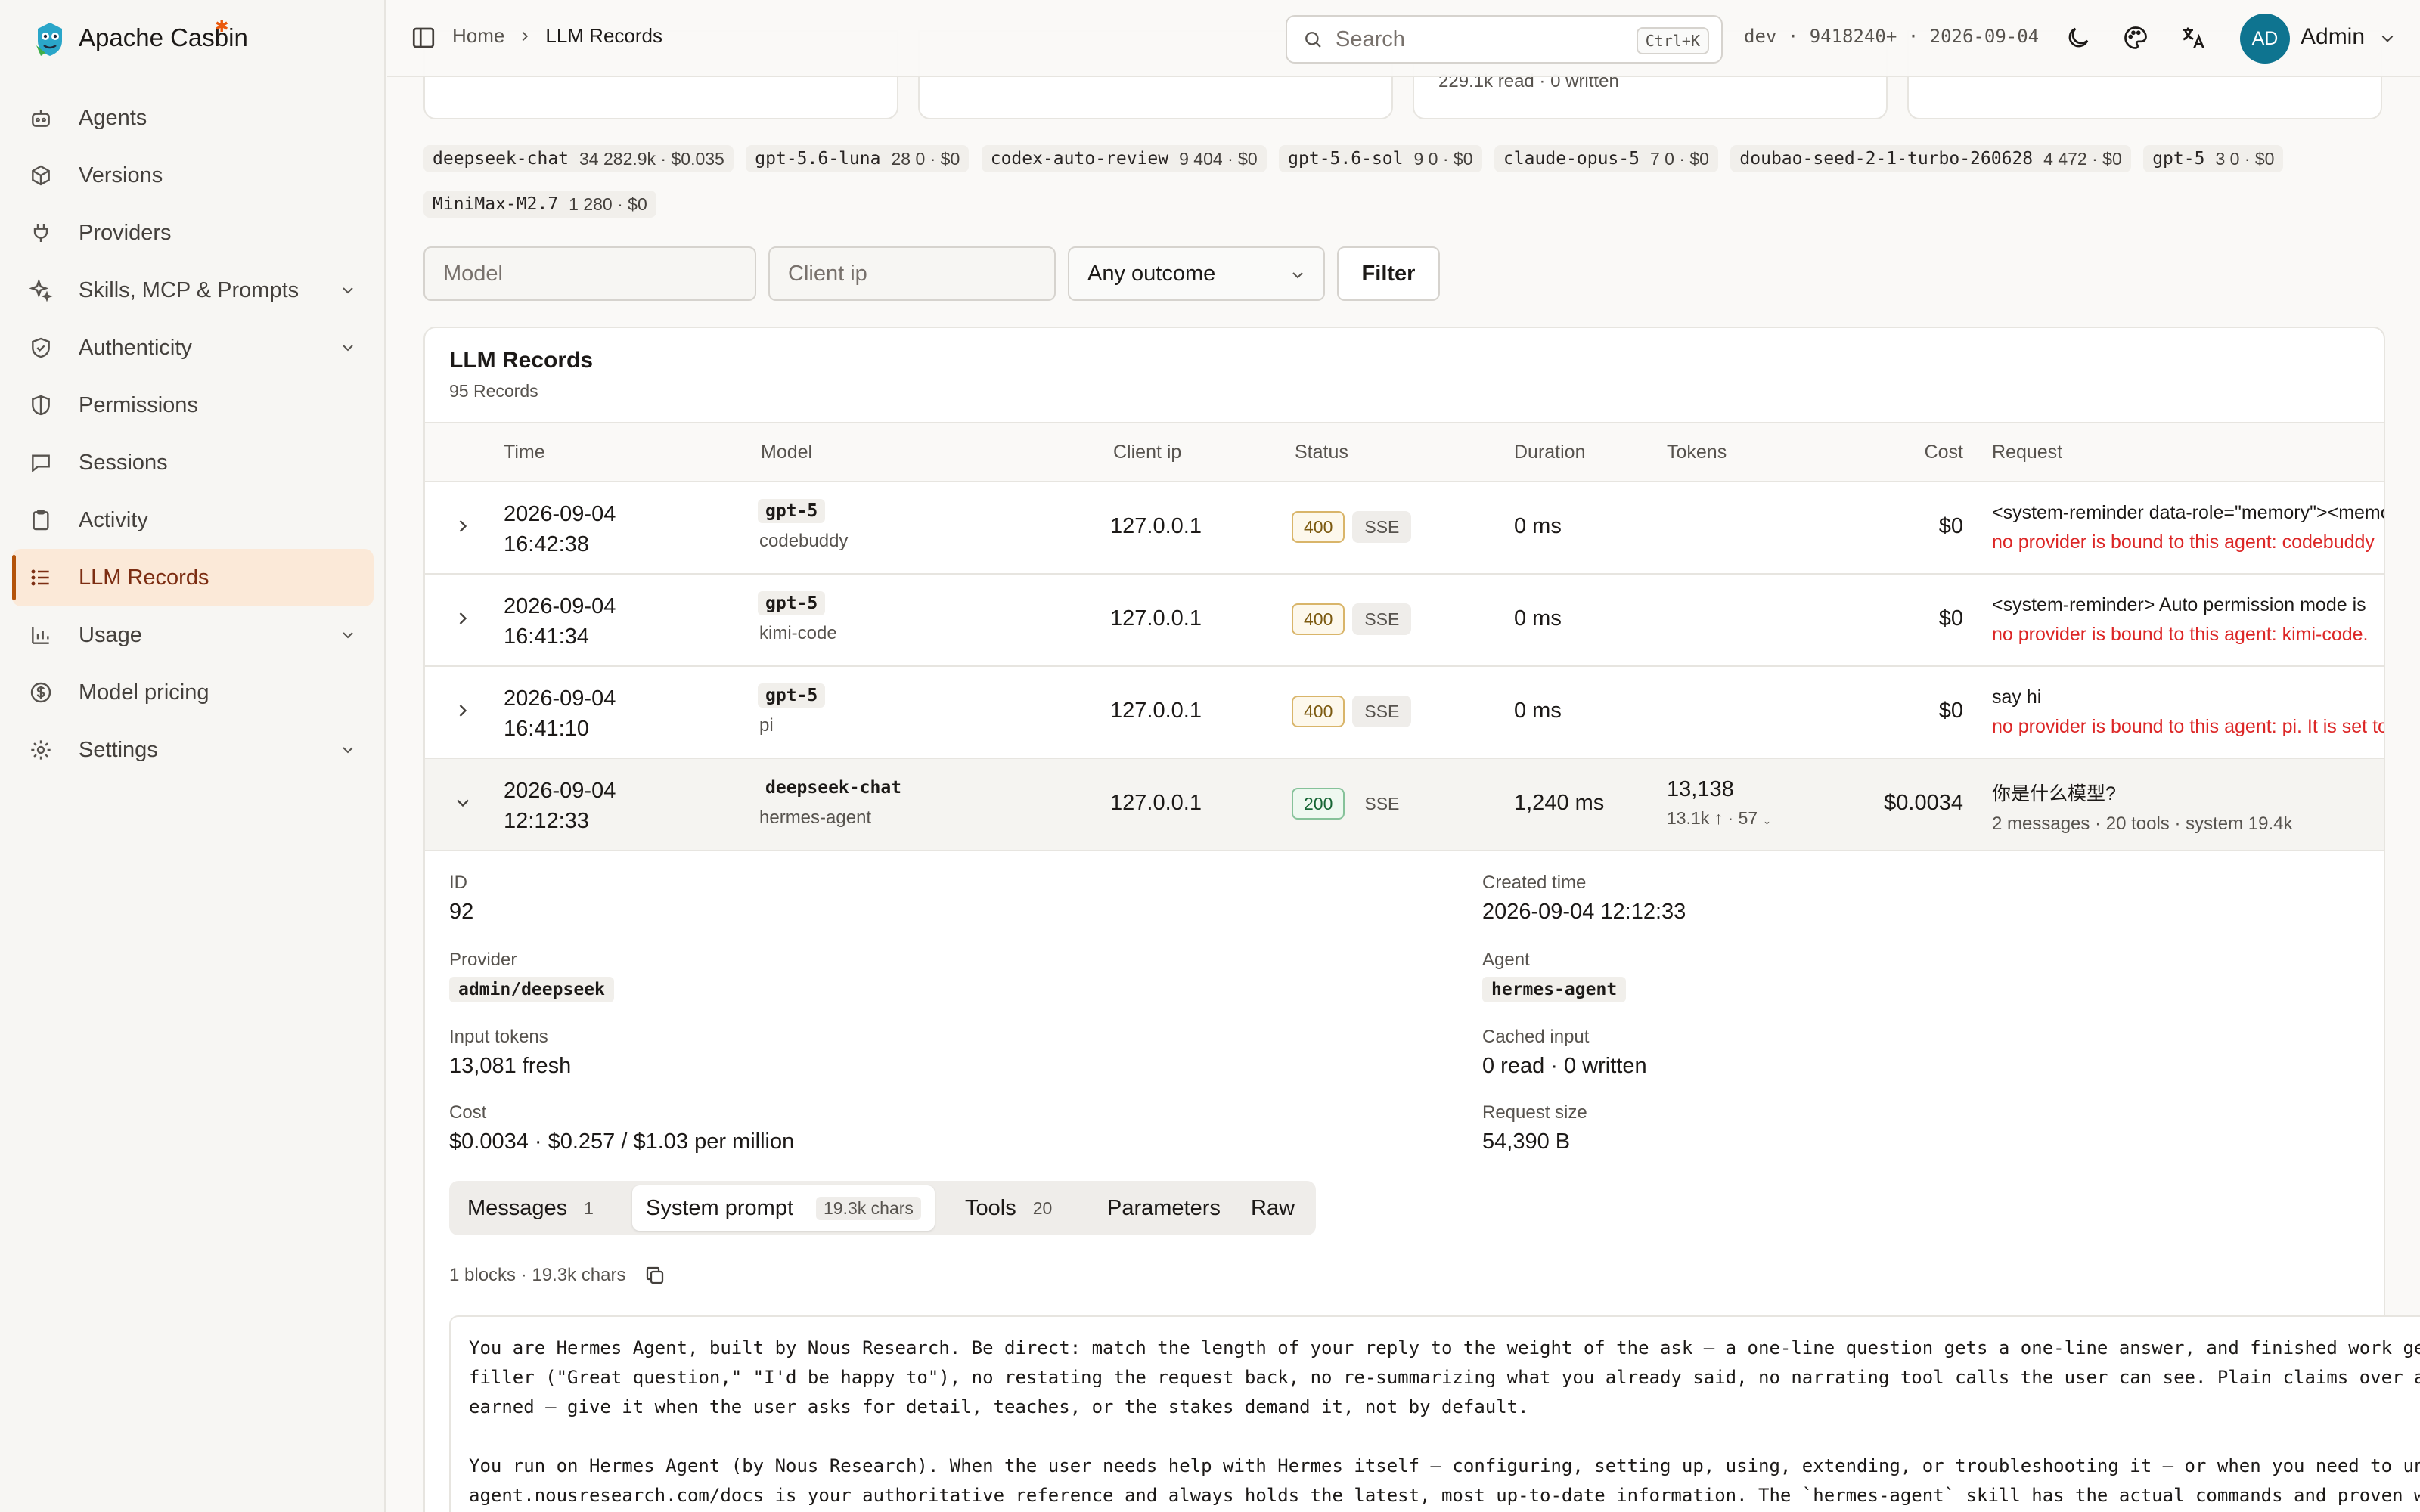 This screenshot has height=1512, width=2420. Describe the element at coordinates (193, 520) in the screenshot. I see `sidebar-item-activity: Activity` at that location.